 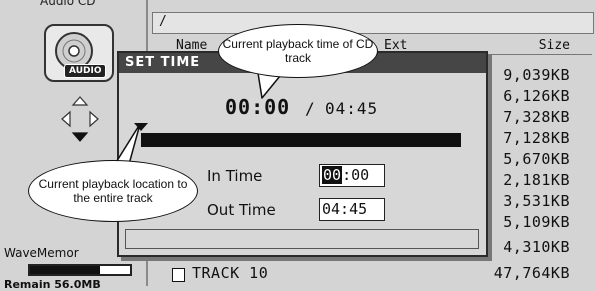 What do you see at coordinates (352, 209) in the screenshot?
I see `out-time-field: 04:45` at bounding box center [352, 209].